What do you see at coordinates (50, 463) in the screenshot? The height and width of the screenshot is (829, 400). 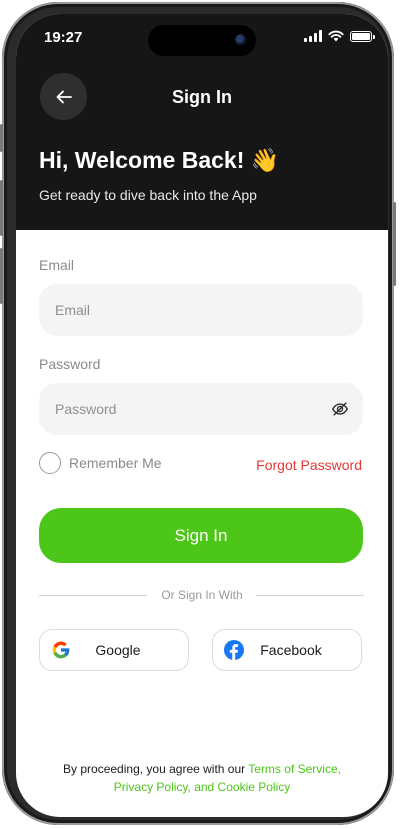 I see `remember-me-checkbox` at bounding box center [50, 463].